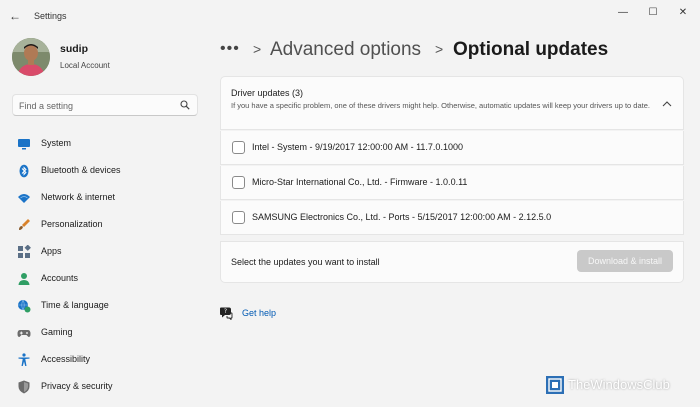 The image size is (700, 407). Describe the element at coordinates (531, 49) in the screenshot. I see `page-title: Optional updates` at that location.